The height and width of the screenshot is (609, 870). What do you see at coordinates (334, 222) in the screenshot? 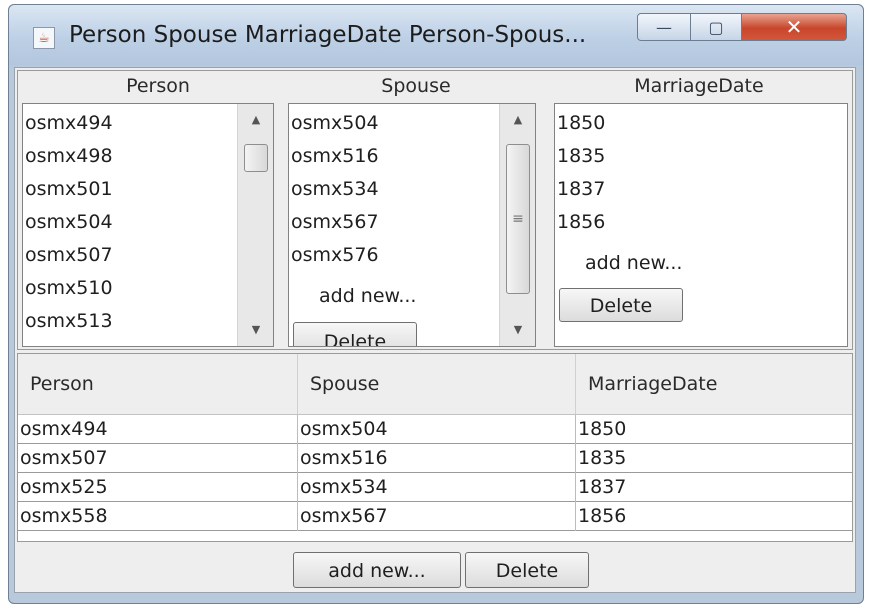
I see `list-item: osmx567` at bounding box center [334, 222].